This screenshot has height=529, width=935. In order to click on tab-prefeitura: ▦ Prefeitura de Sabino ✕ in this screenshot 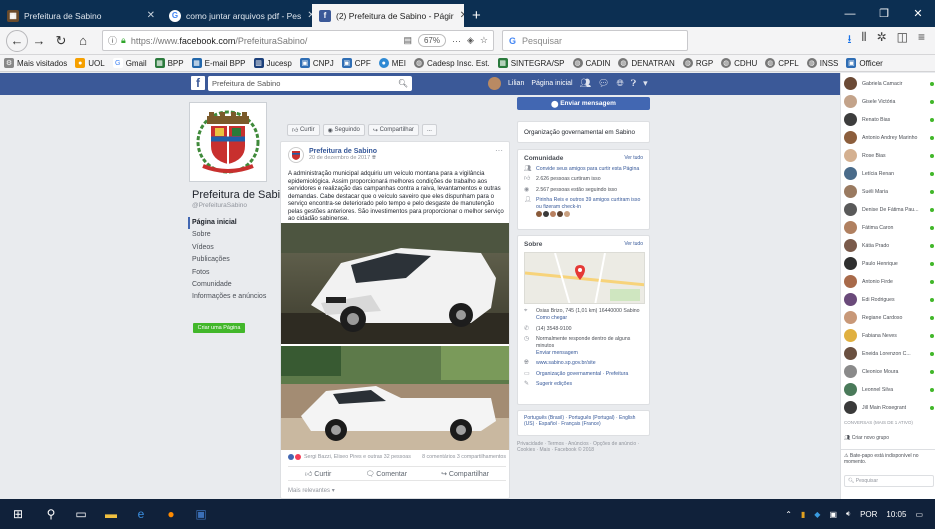, I will do `click(81, 15)`.